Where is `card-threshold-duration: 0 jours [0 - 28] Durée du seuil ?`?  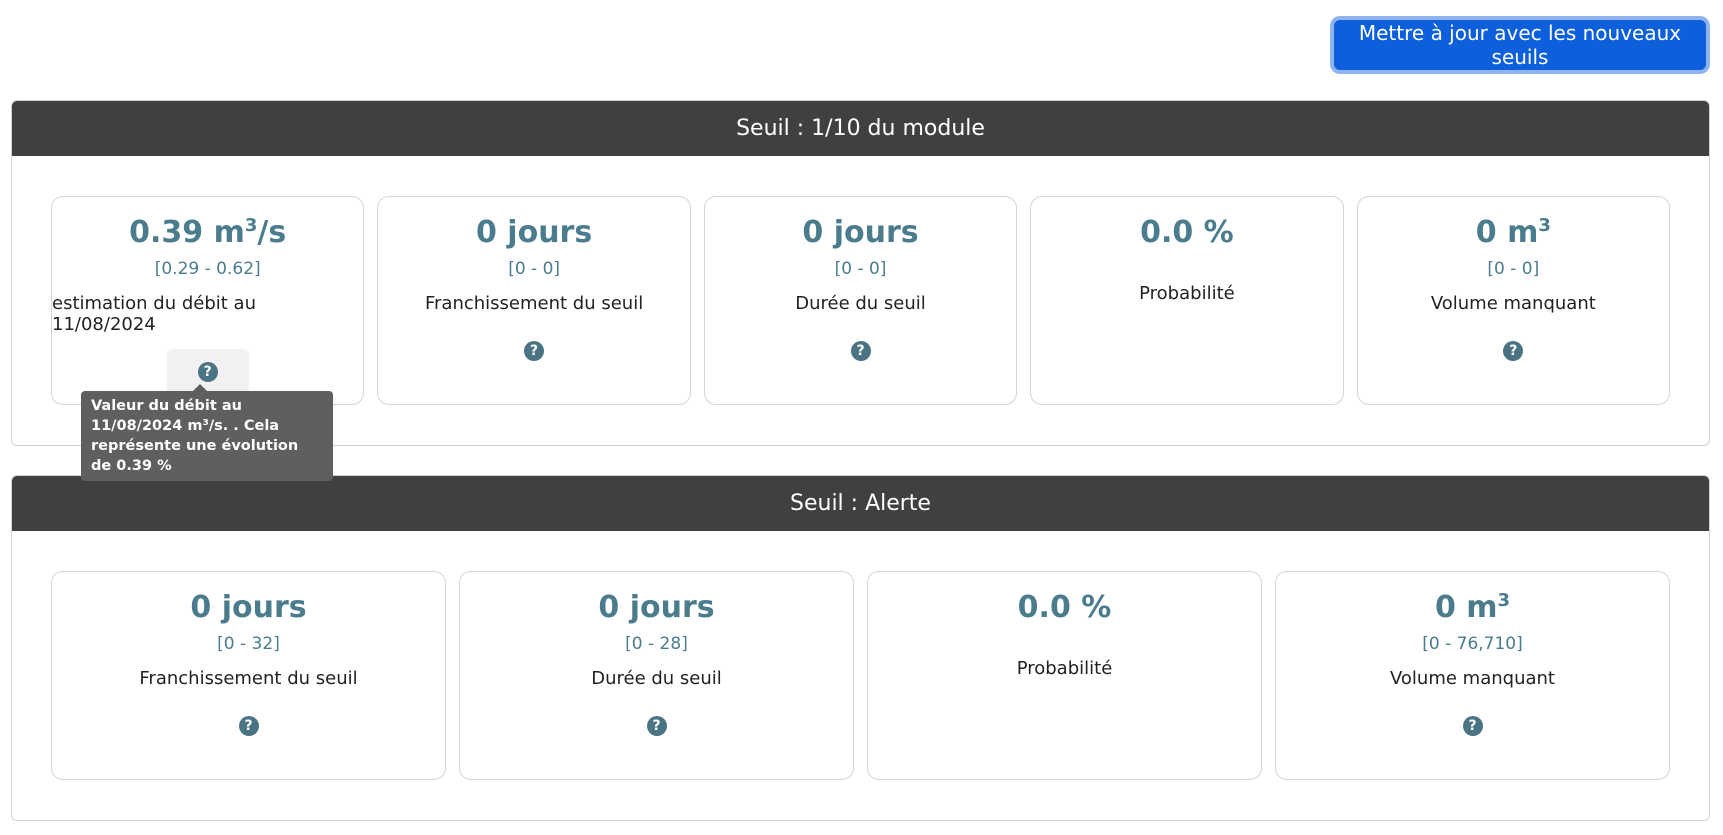
card-threshold-duration: 0 jours [0 - 28] Durée du seuil ? is located at coordinates (656, 675).